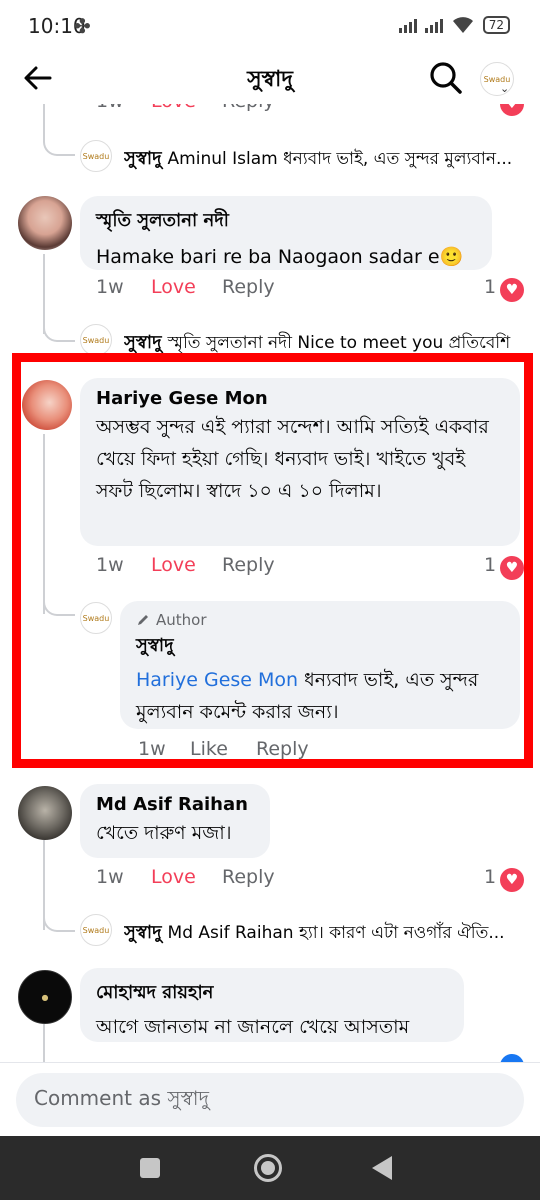  I want to click on battery-indicator: 72, so click(496, 25).